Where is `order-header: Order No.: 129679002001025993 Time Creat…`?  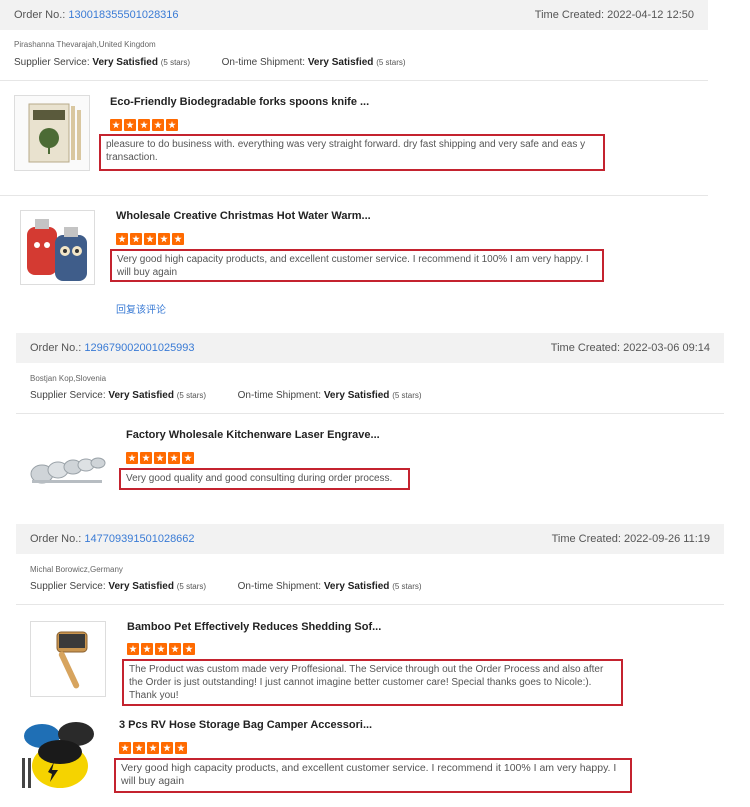 order-header: Order No.: 129679002001025993 Time Creat… is located at coordinates (370, 348).